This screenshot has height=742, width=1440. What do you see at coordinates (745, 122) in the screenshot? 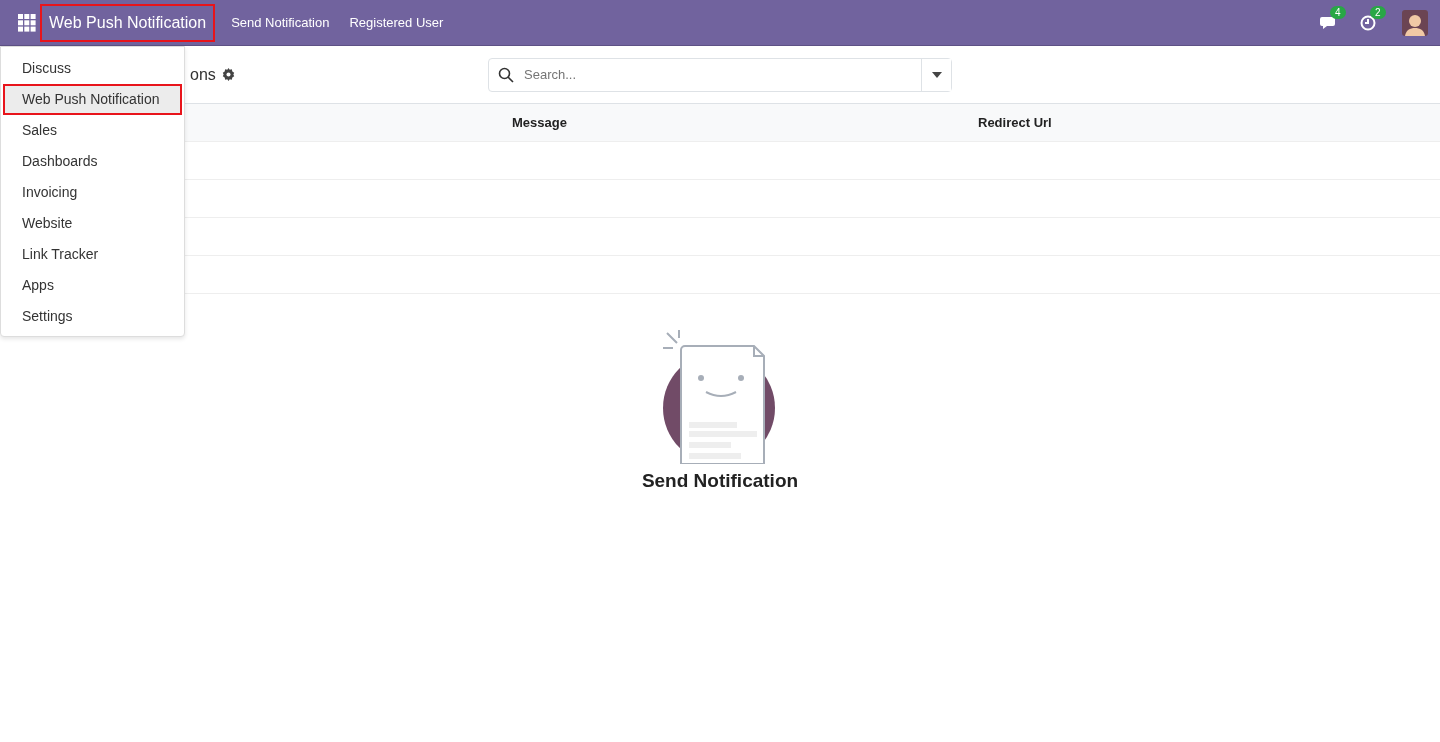
I see `column-header: Message` at bounding box center [745, 122].